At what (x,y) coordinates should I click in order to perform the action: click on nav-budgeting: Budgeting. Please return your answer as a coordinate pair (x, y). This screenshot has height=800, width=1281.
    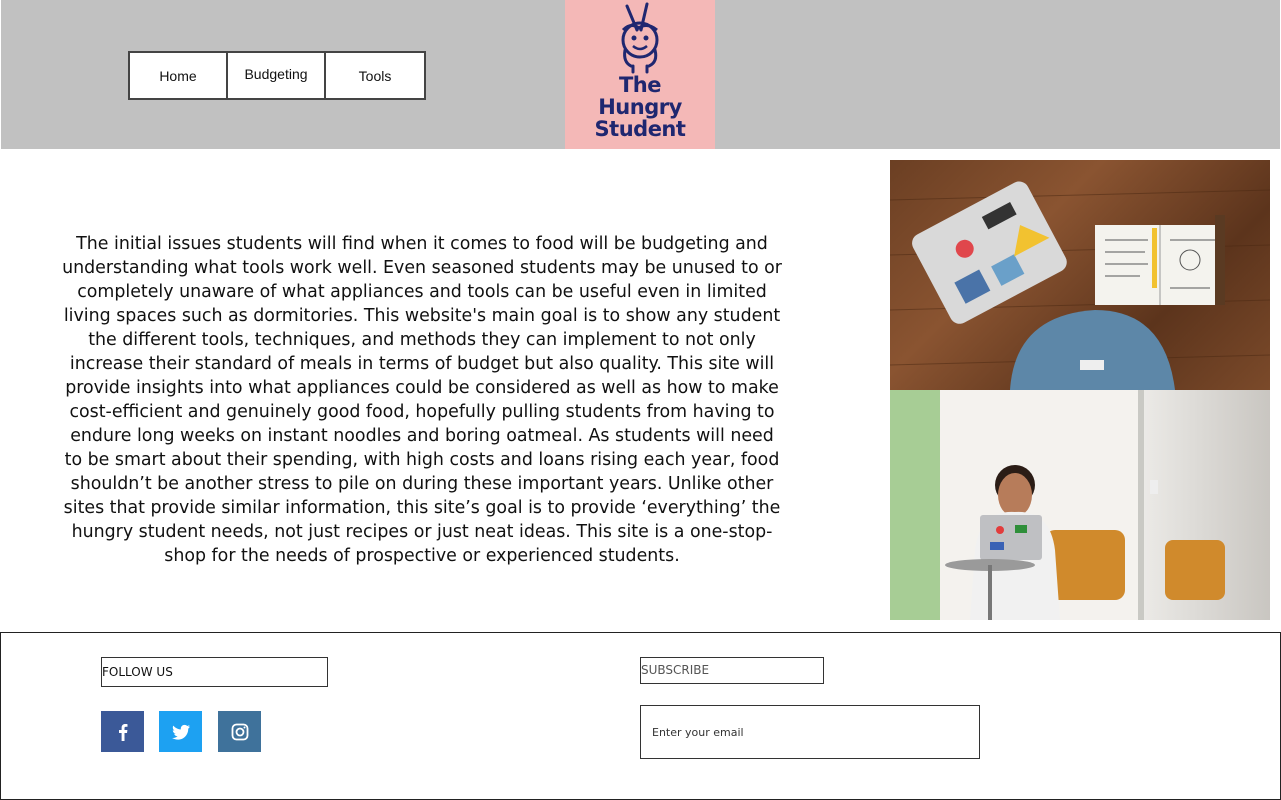
    Looking at the image, I should click on (277, 75).